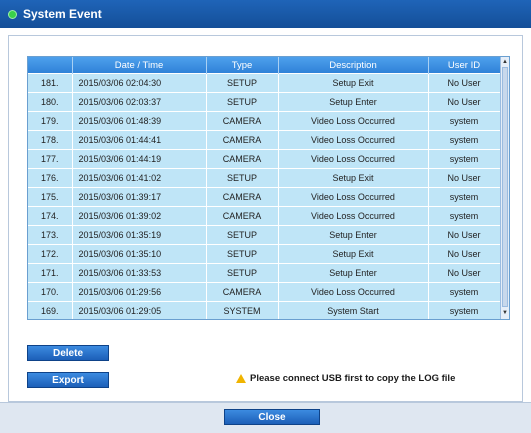  I want to click on row-number: 181., so click(50, 83).